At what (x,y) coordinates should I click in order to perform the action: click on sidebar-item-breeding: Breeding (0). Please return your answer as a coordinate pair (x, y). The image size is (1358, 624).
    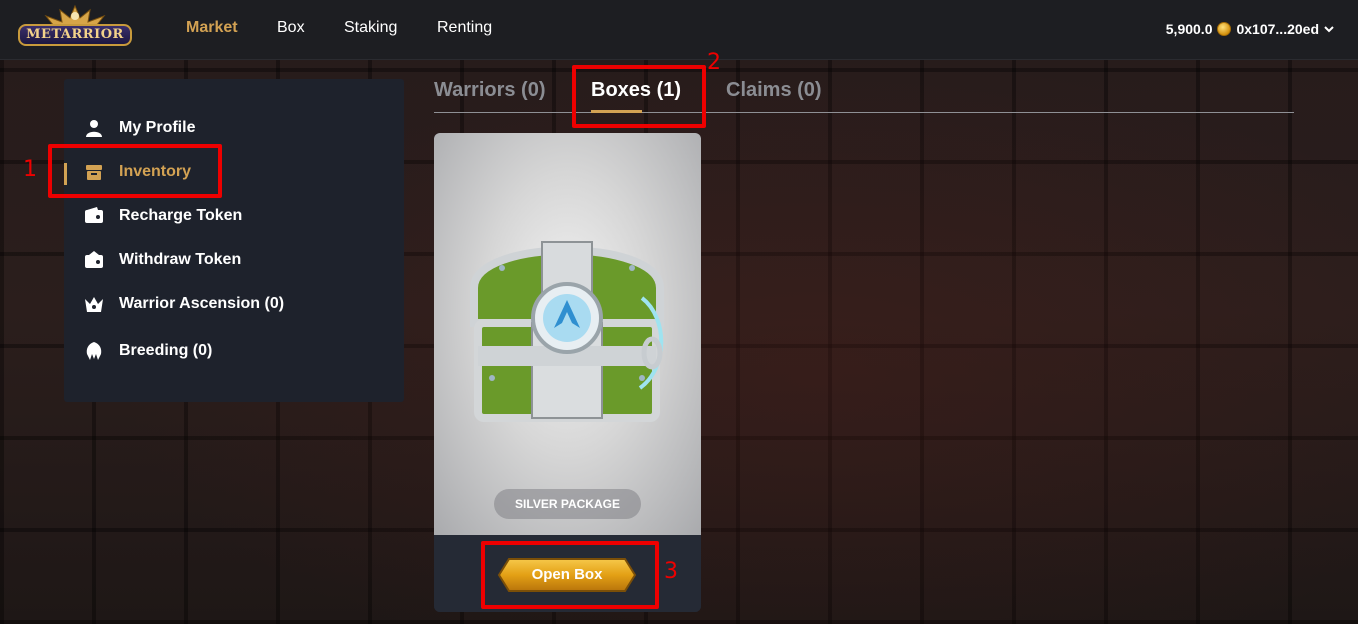
    Looking at the image, I should click on (148, 351).